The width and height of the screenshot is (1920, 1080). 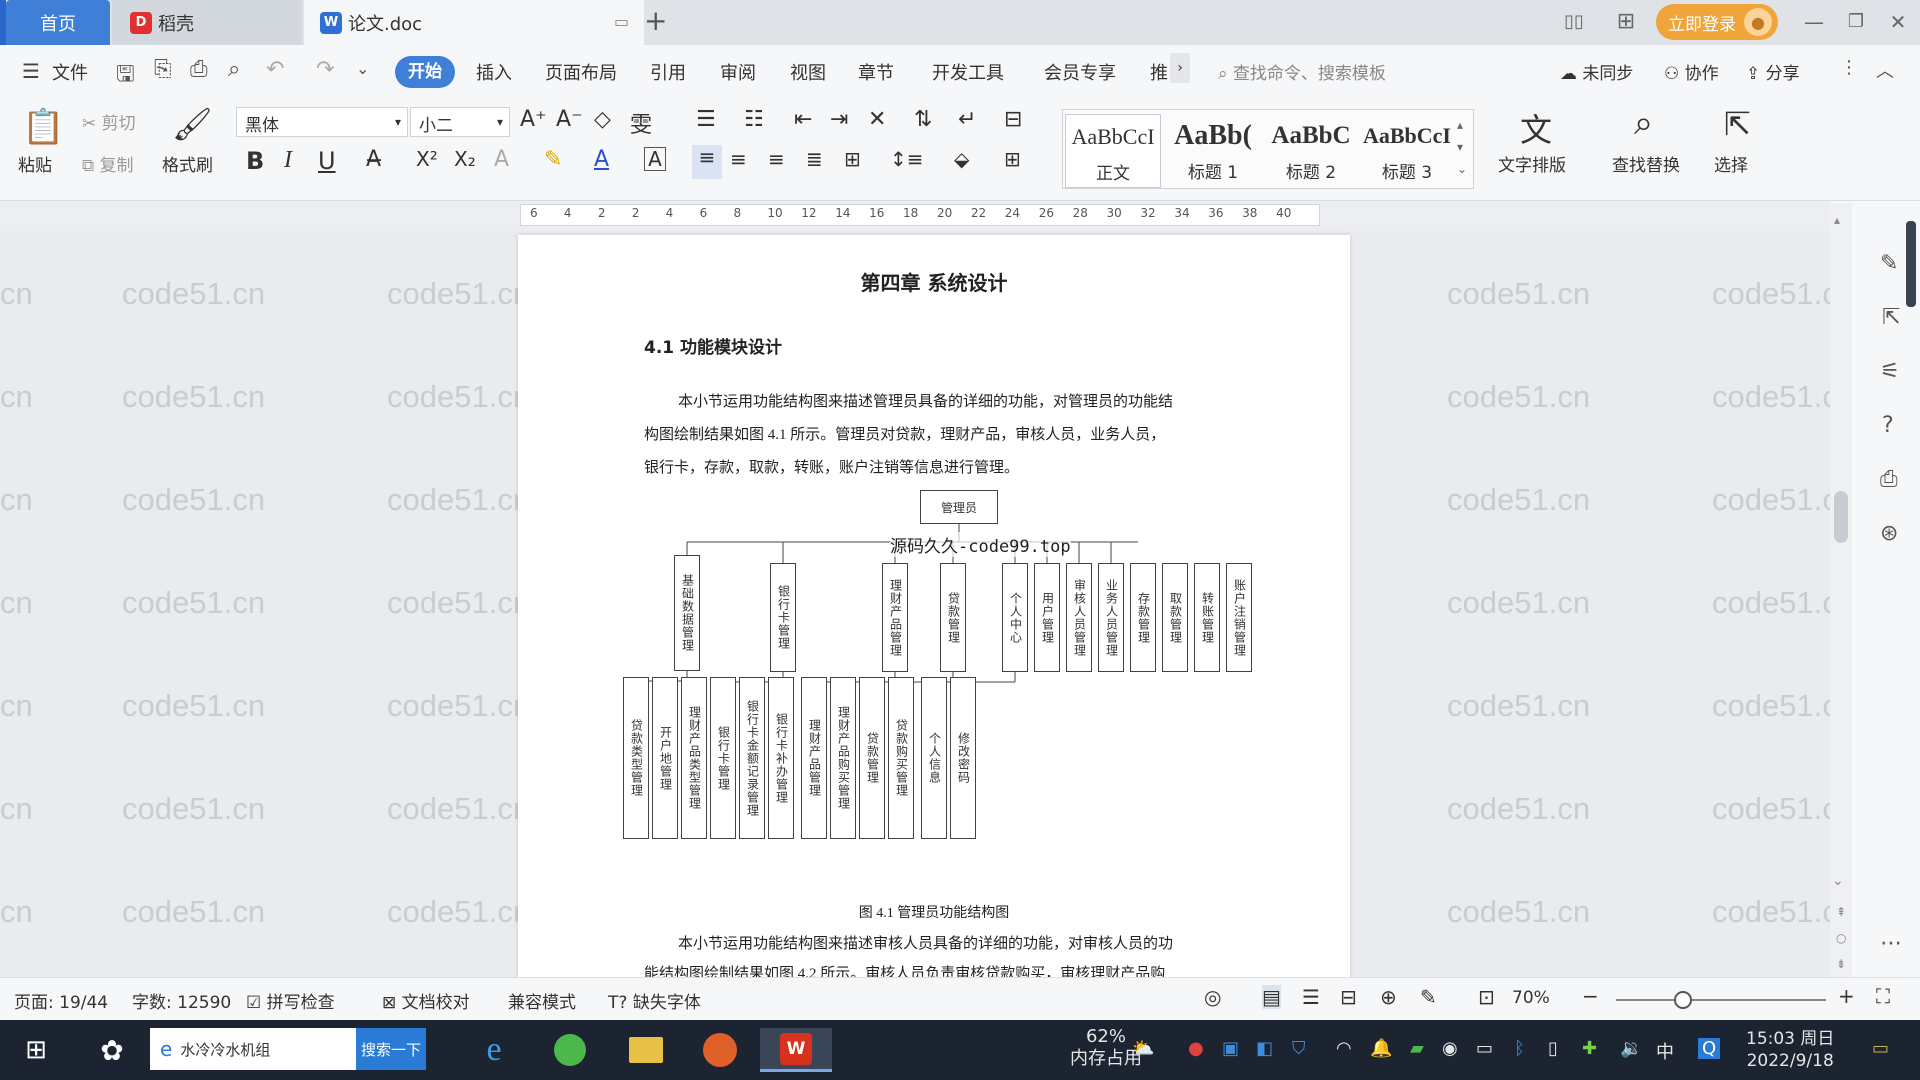 I want to click on text-effect-icon: A, so click(x=501, y=159).